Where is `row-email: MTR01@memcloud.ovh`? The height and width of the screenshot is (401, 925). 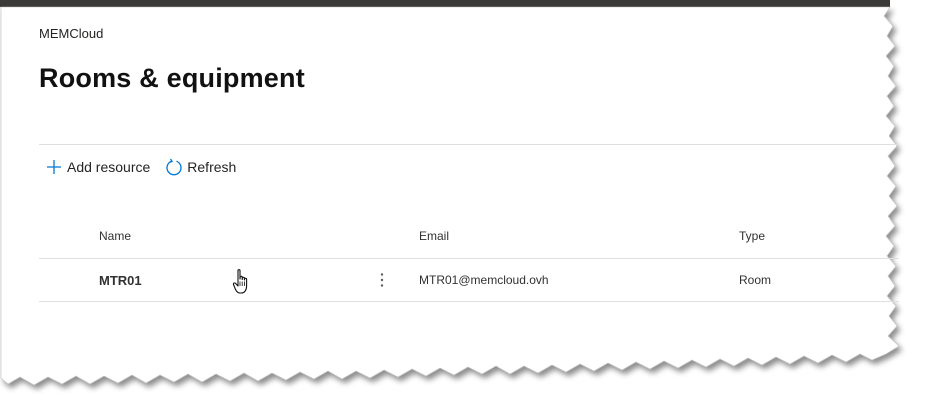
row-email: MTR01@memcloud.ovh is located at coordinates (484, 280).